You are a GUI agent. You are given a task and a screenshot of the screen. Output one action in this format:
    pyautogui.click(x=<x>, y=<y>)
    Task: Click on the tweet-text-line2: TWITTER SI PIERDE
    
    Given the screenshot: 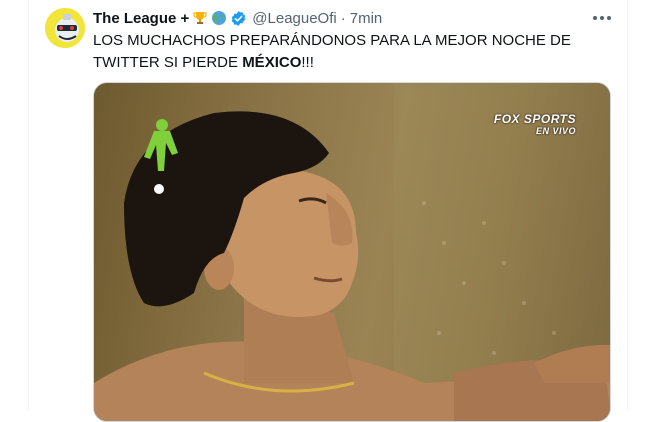 What is the action you would take?
    pyautogui.click(x=168, y=62)
    